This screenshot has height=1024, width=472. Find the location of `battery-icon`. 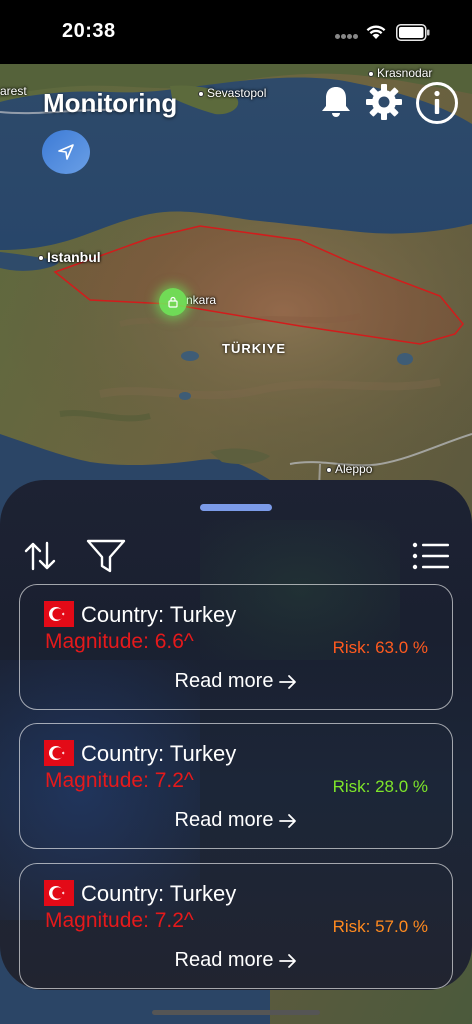

battery-icon is located at coordinates (413, 32).